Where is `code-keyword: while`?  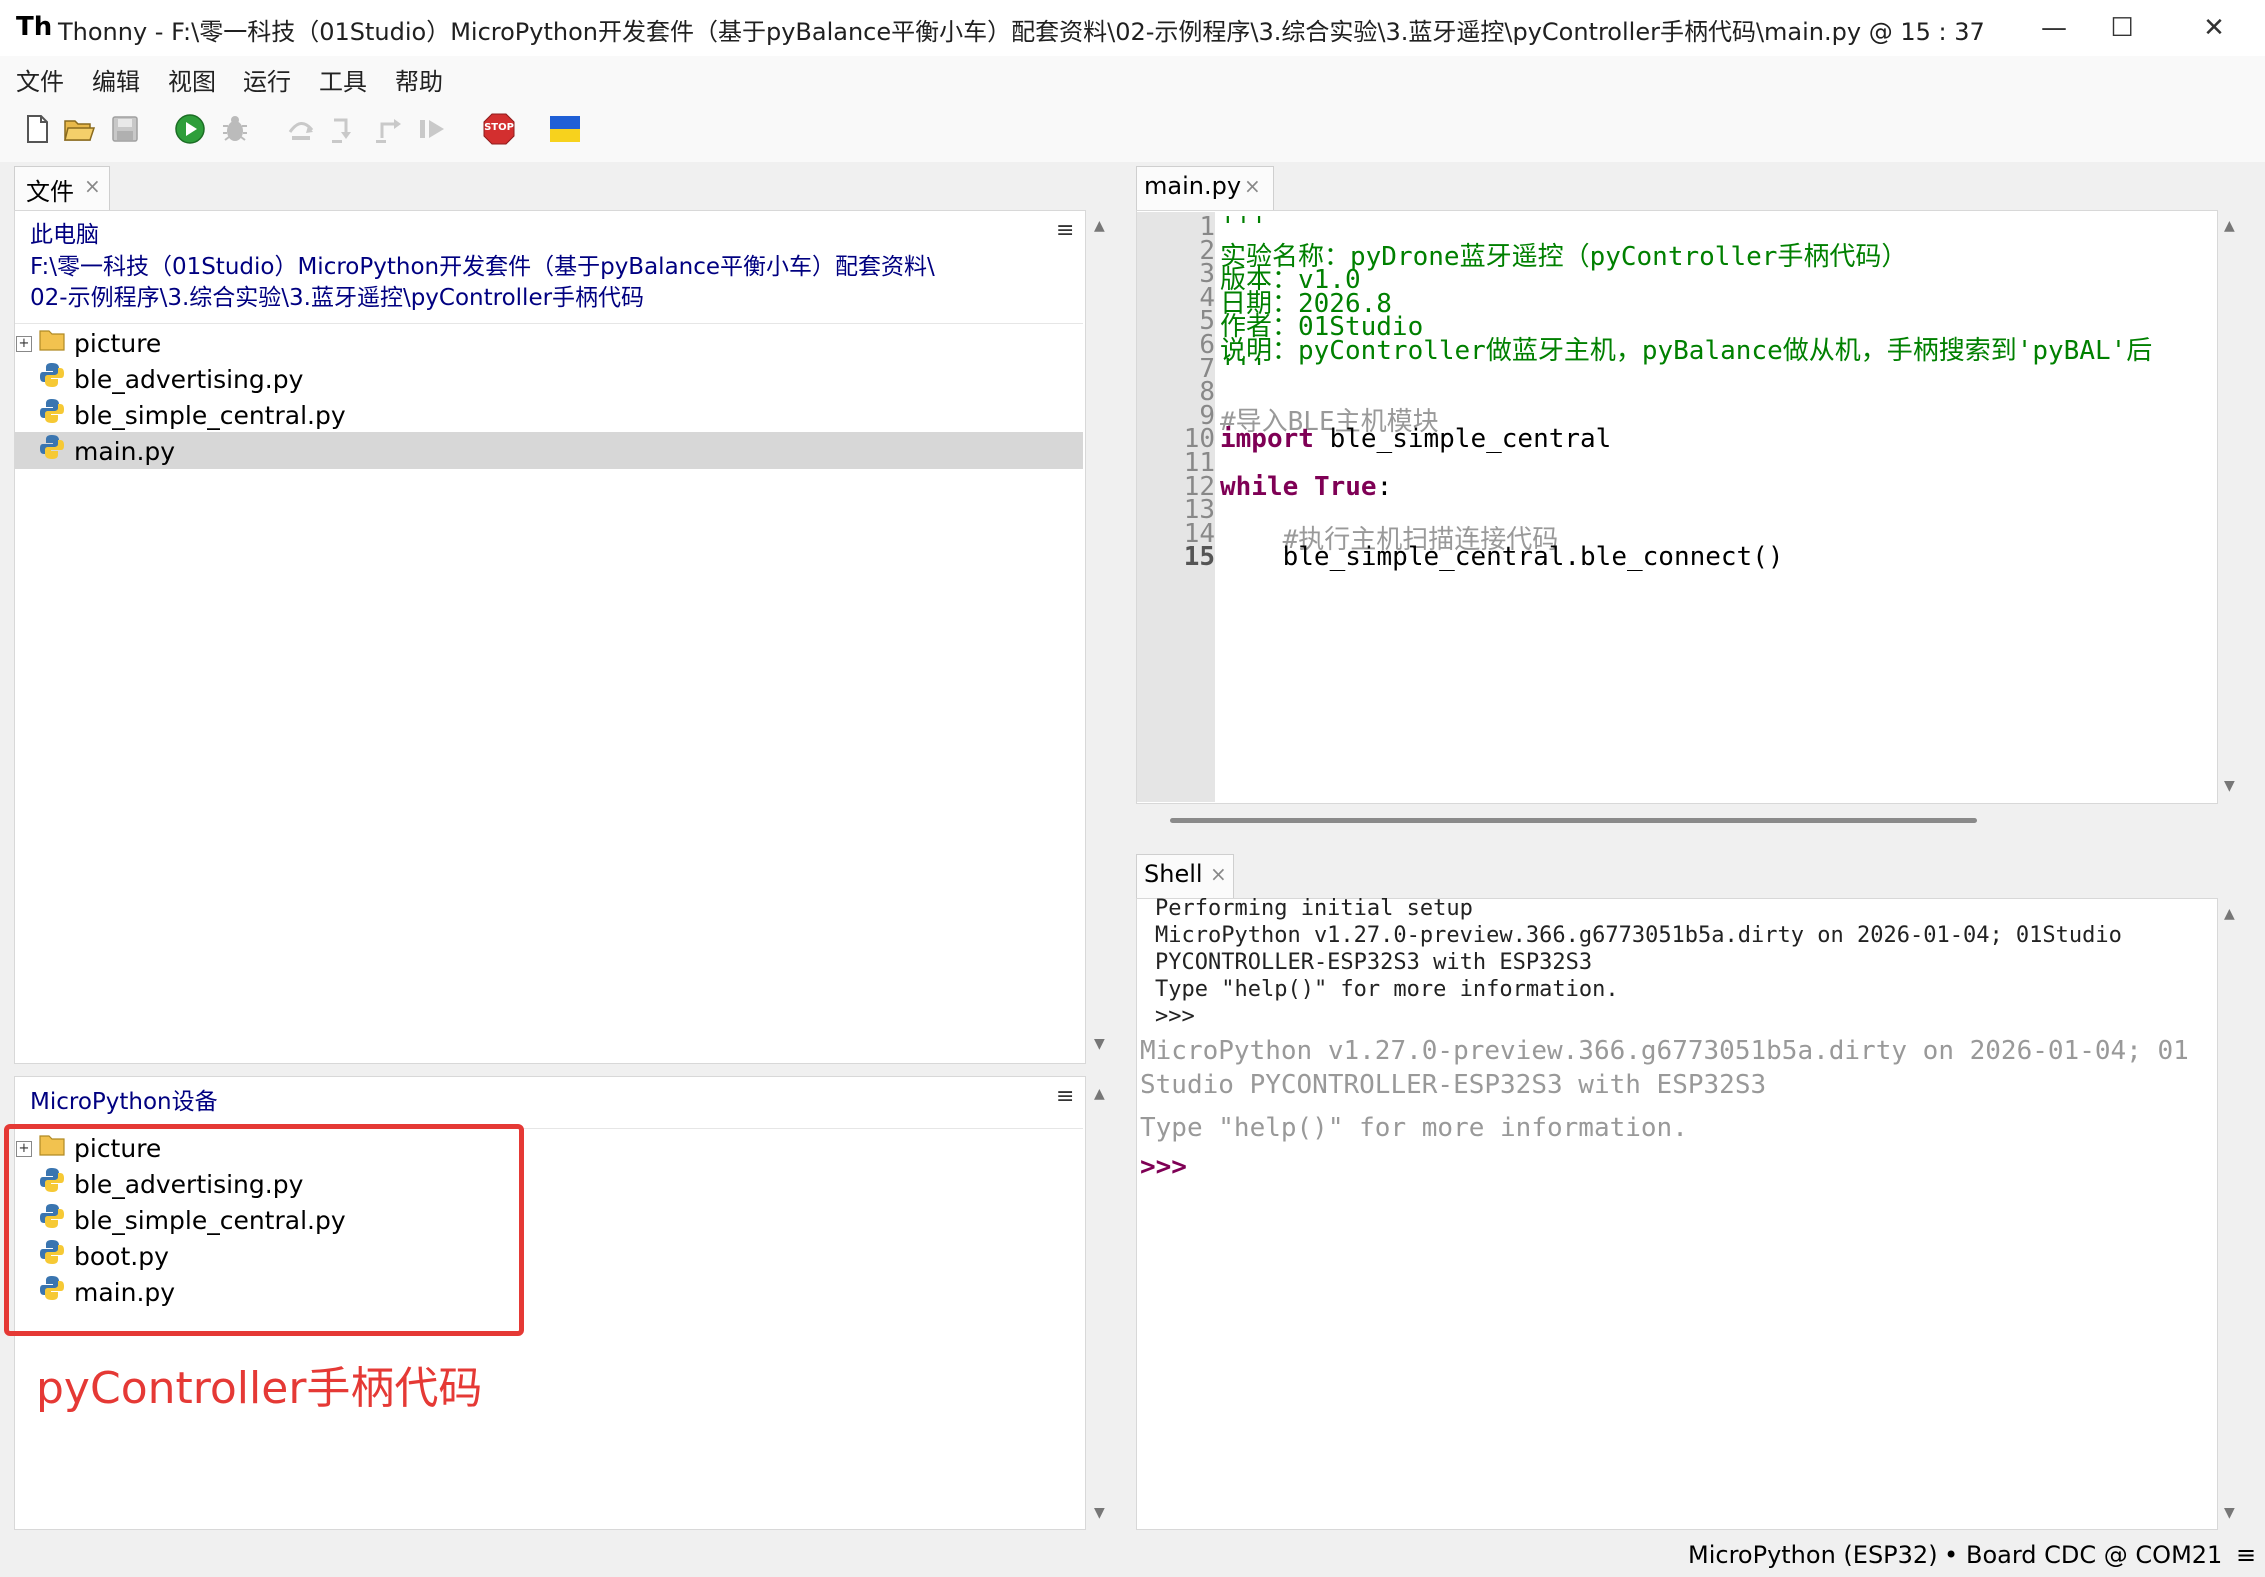 code-keyword: while is located at coordinates (1259, 486).